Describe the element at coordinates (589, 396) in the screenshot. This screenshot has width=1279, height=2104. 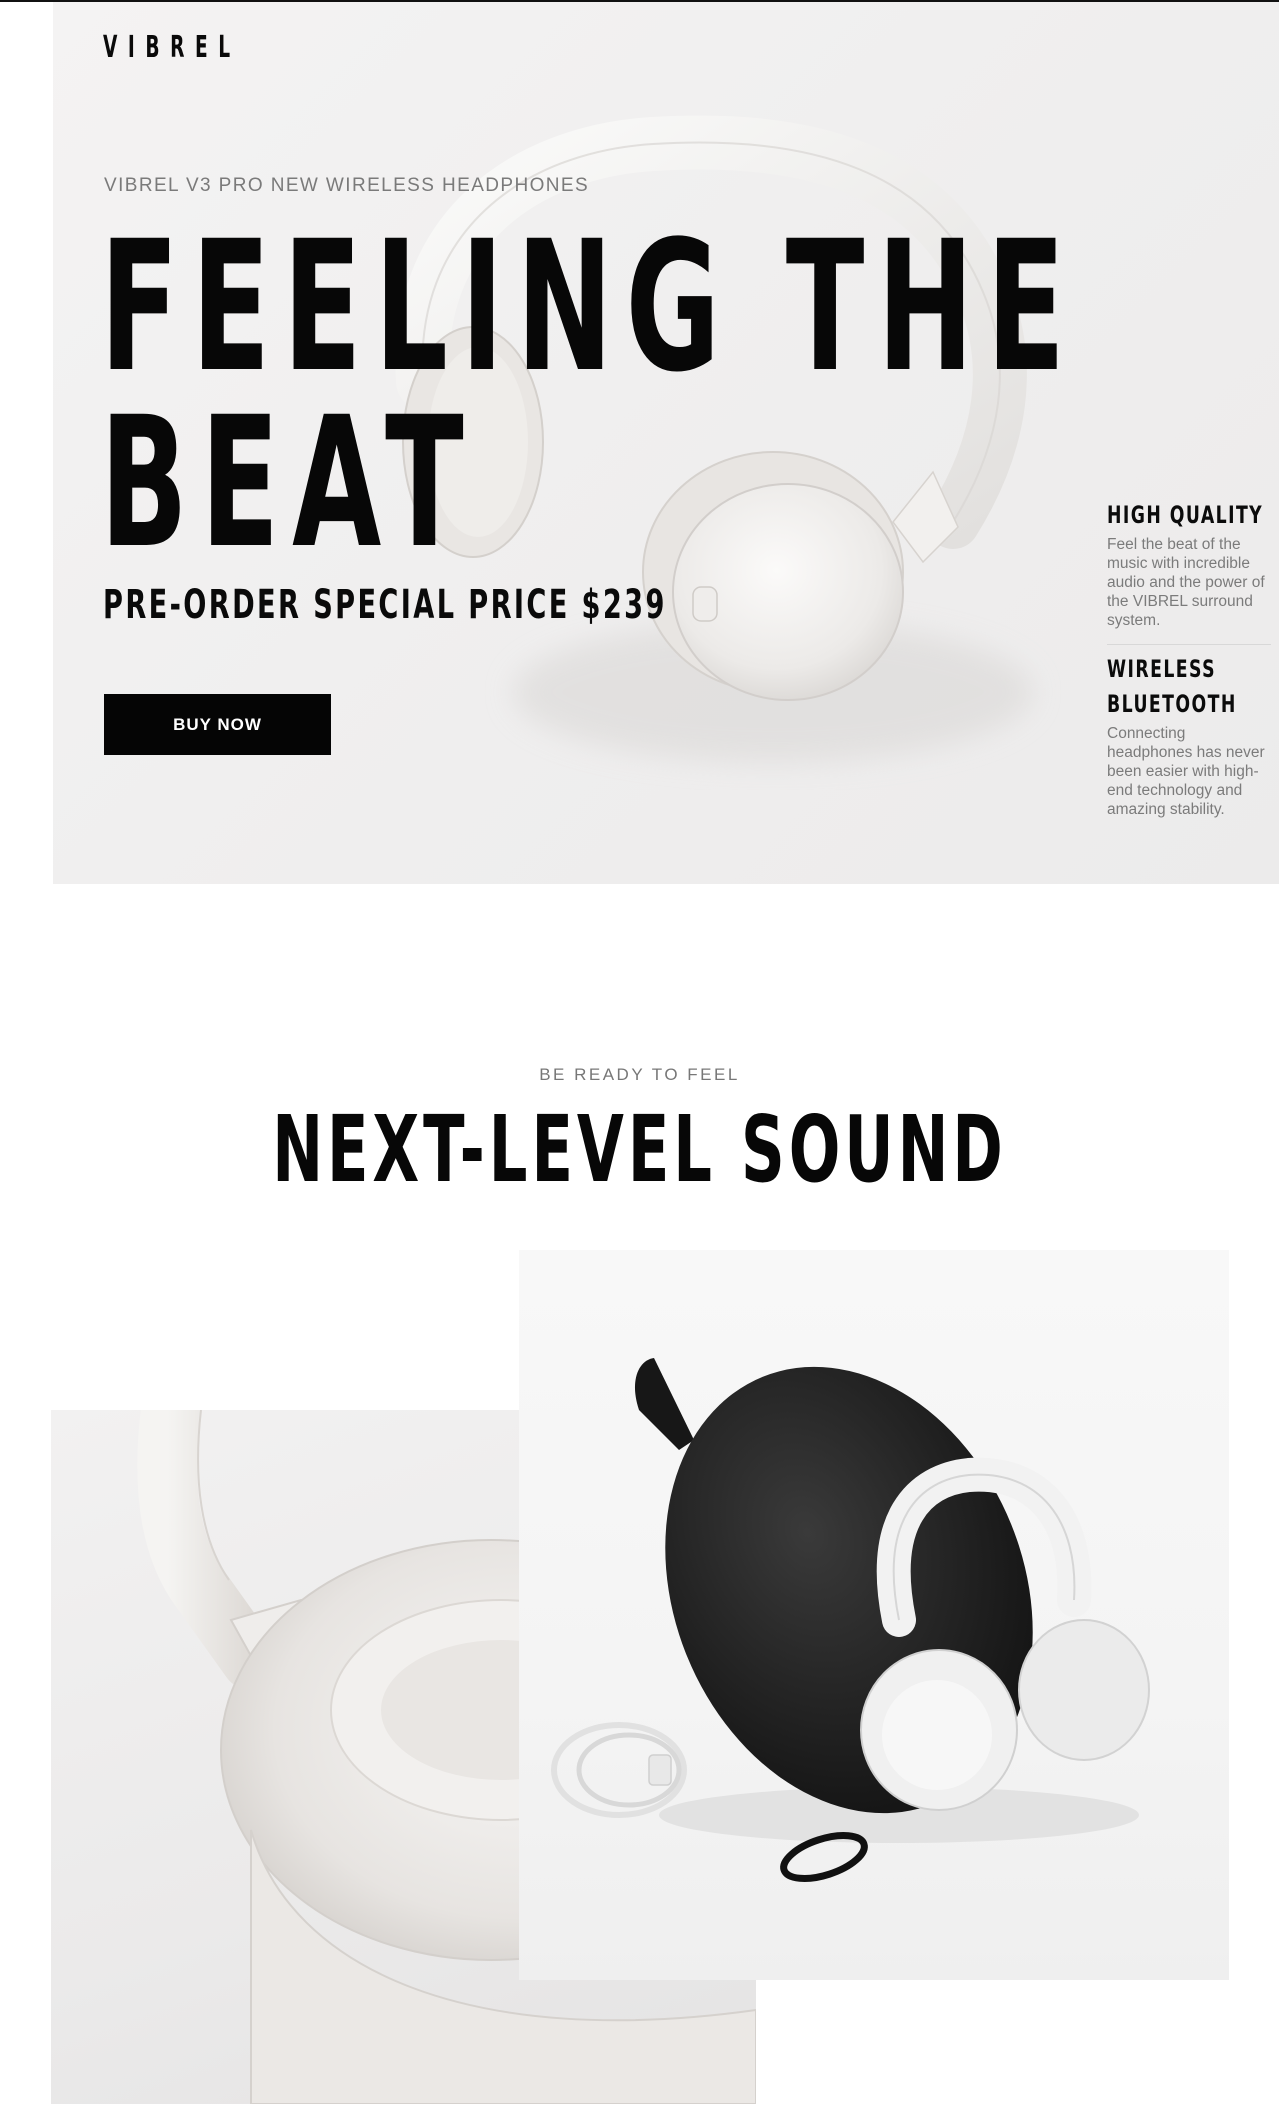
I see `hero-headline: FEELING THE BEAT` at that location.